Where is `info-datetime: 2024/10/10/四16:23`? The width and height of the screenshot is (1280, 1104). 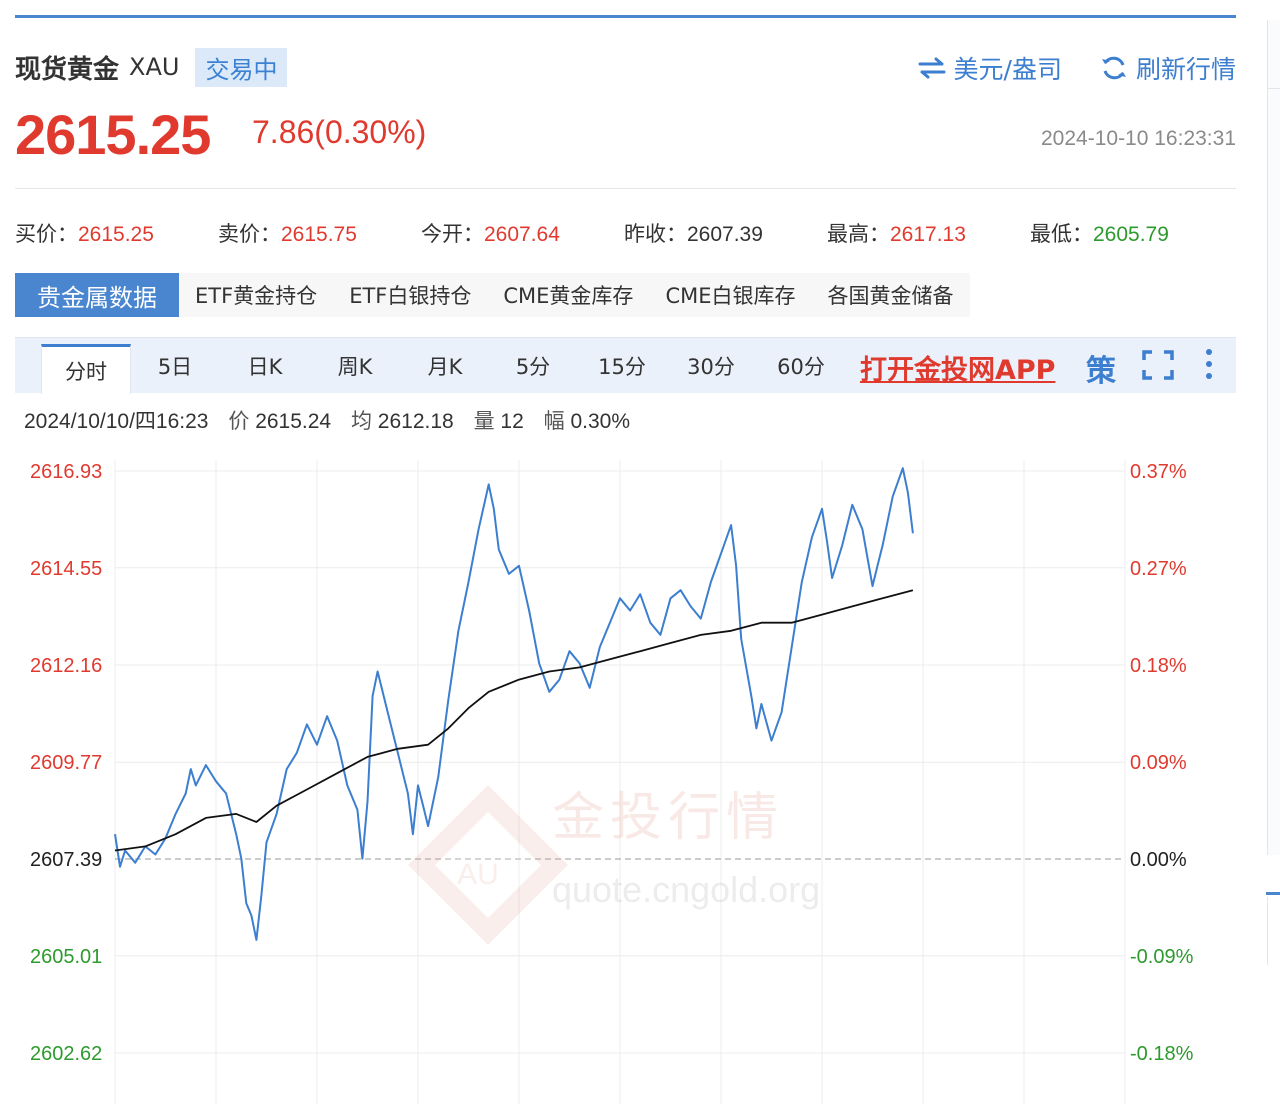
info-datetime: 2024/10/10/四16:23 is located at coordinates (116, 421).